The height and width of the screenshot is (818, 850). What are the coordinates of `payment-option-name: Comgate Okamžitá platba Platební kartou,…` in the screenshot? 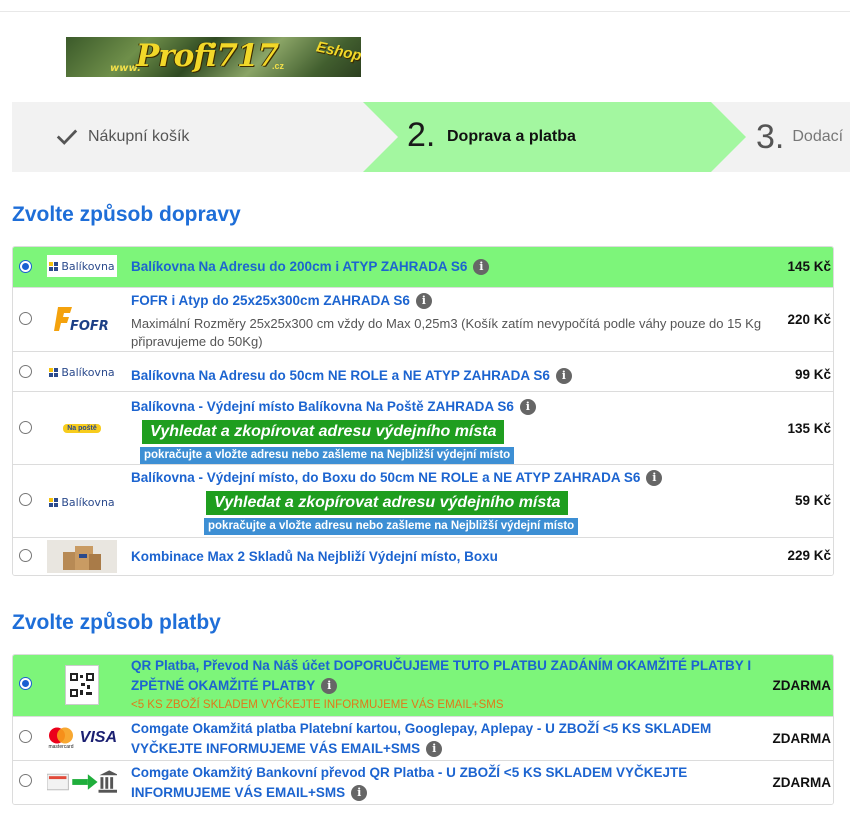 It's located at (451, 739).